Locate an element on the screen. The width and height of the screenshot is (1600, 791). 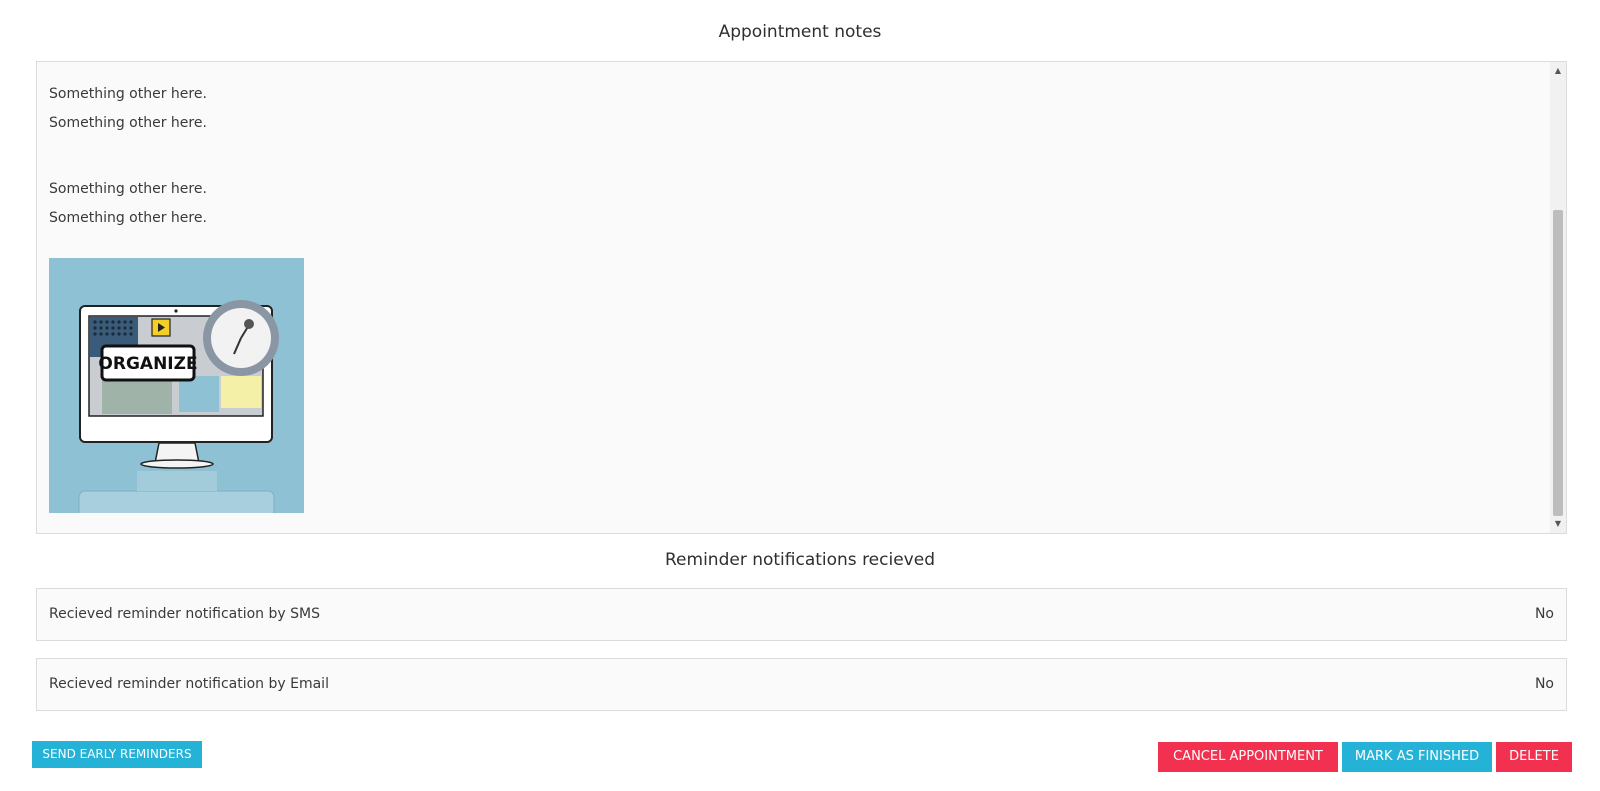
scroll-up-arrow-icon: ▲ is located at coordinates (1558, 71).